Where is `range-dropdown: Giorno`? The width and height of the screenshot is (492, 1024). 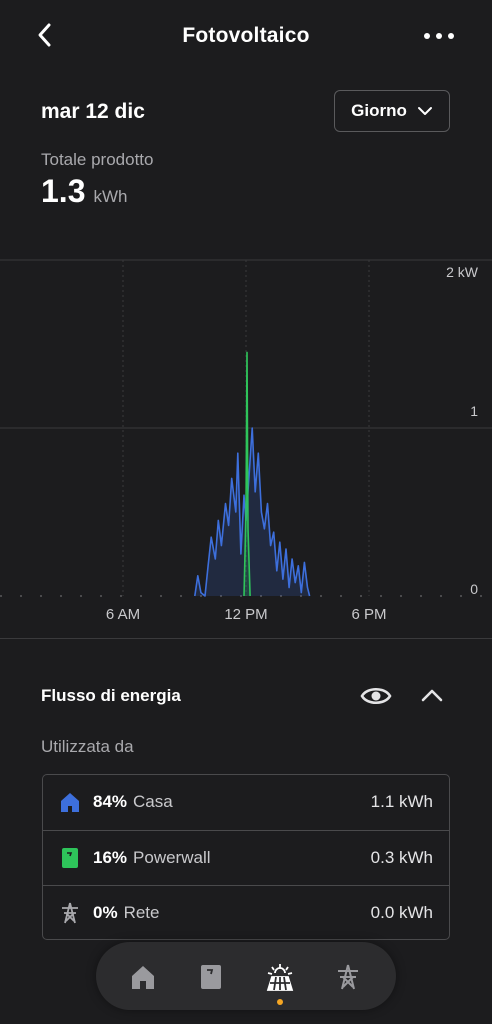 range-dropdown: Giorno is located at coordinates (392, 111).